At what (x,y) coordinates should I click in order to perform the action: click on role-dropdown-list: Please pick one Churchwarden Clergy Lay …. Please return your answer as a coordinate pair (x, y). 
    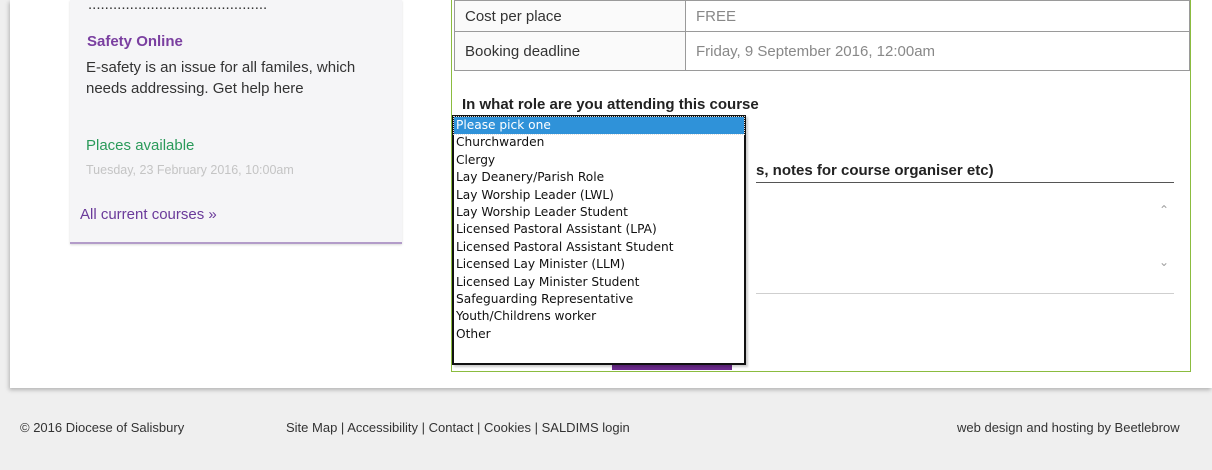
    Looking at the image, I should click on (599, 240).